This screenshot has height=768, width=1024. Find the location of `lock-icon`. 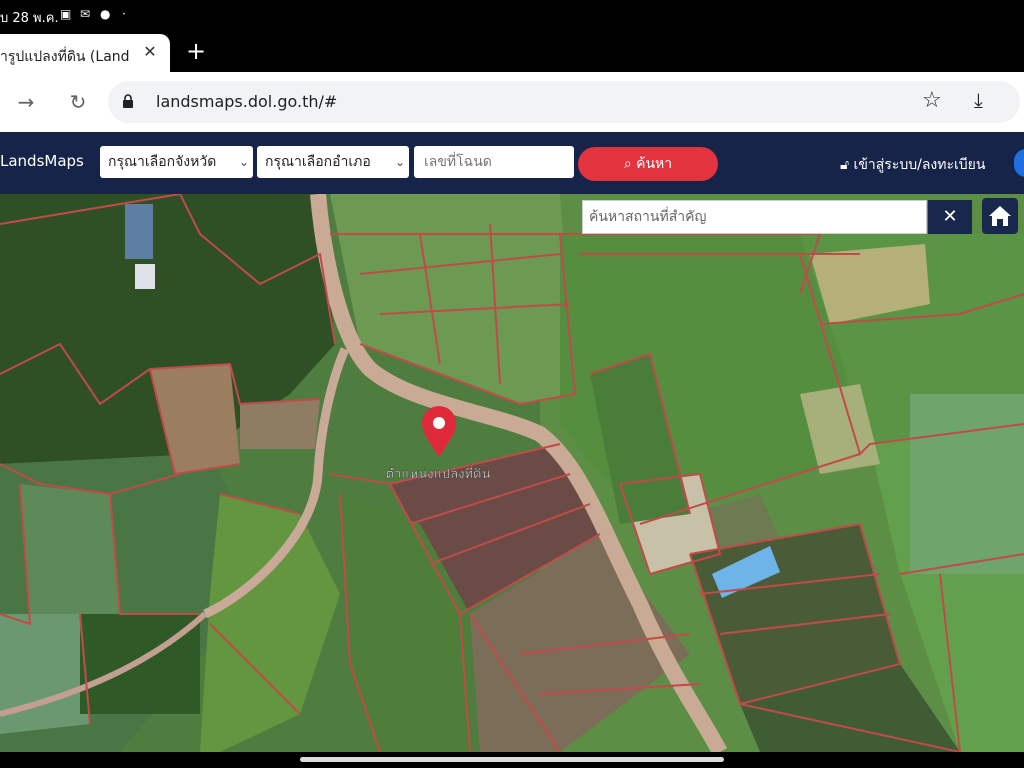

lock-icon is located at coordinates (128, 101).